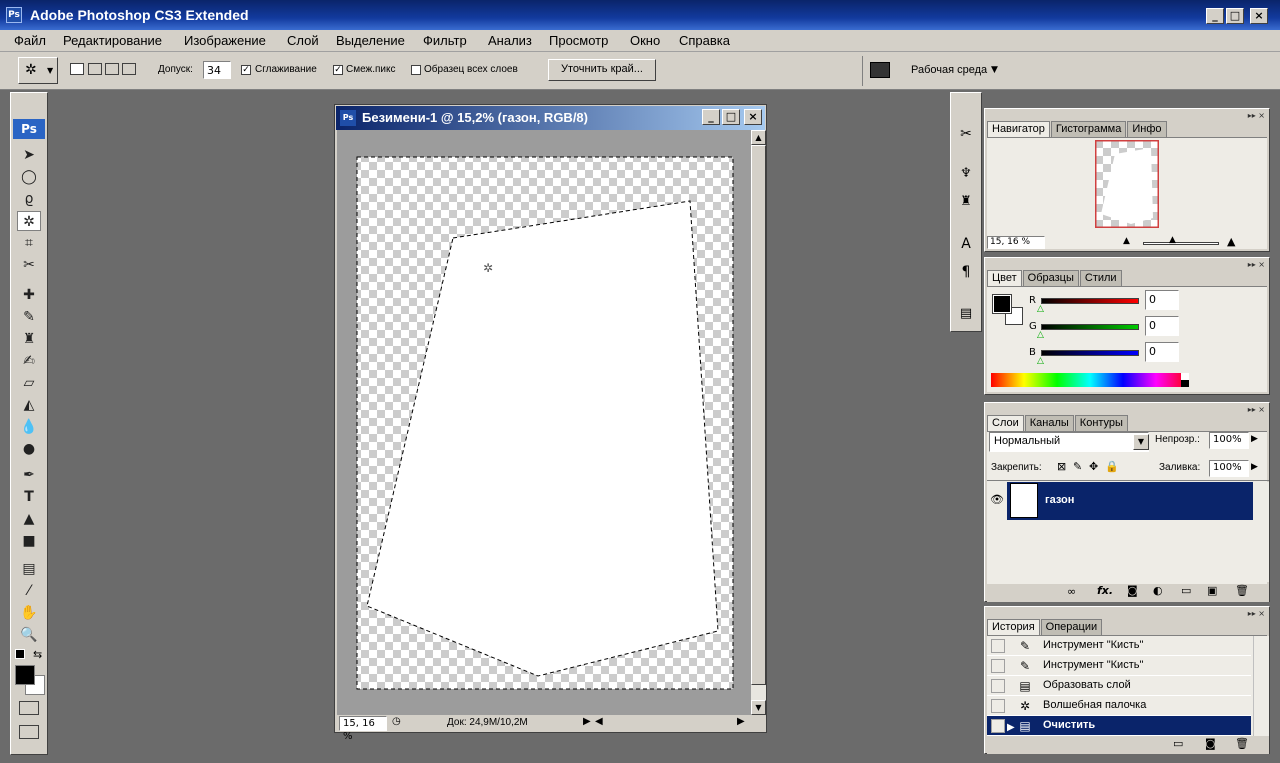 This screenshot has height=763, width=1280. Describe the element at coordinates (1162, 300) in the screenshot. I see `red-value-input: 0` at that location.